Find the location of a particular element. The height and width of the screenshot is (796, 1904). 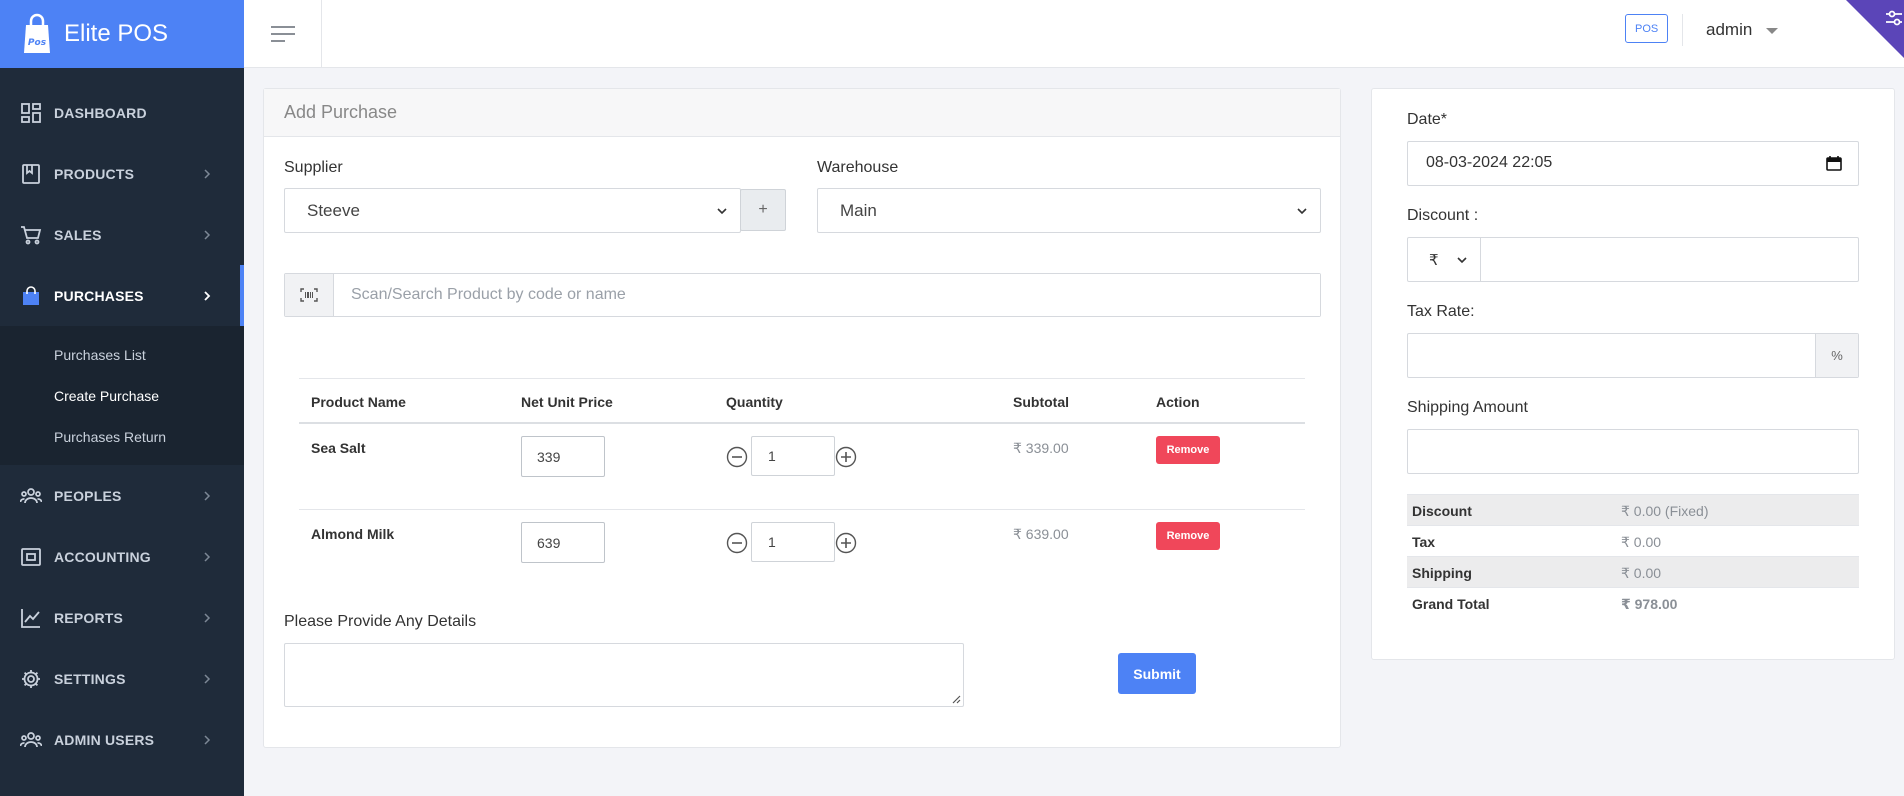

sidebar-item-label: SETTINGS is located at coordinates (90, 678).